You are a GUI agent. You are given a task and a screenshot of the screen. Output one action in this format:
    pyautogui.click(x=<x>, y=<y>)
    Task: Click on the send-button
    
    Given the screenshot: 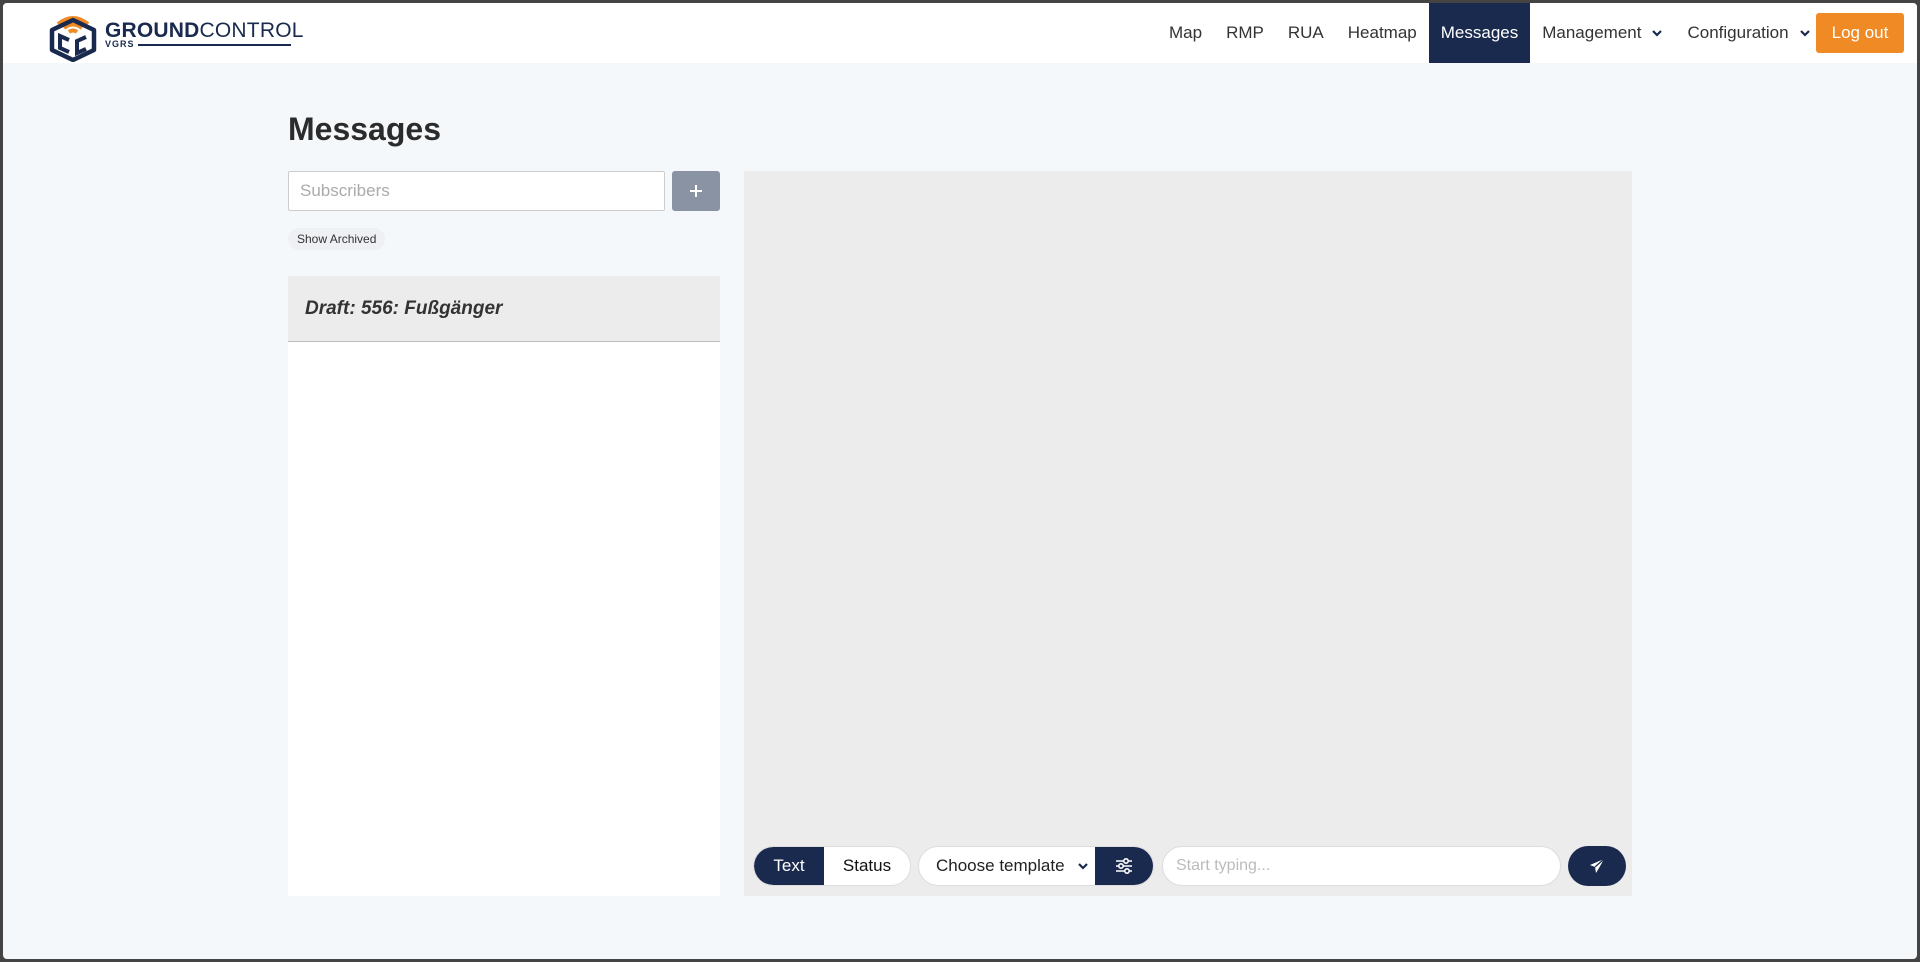 What is the action you would take?
    pyautogui.click(x=1597, y=866)
    